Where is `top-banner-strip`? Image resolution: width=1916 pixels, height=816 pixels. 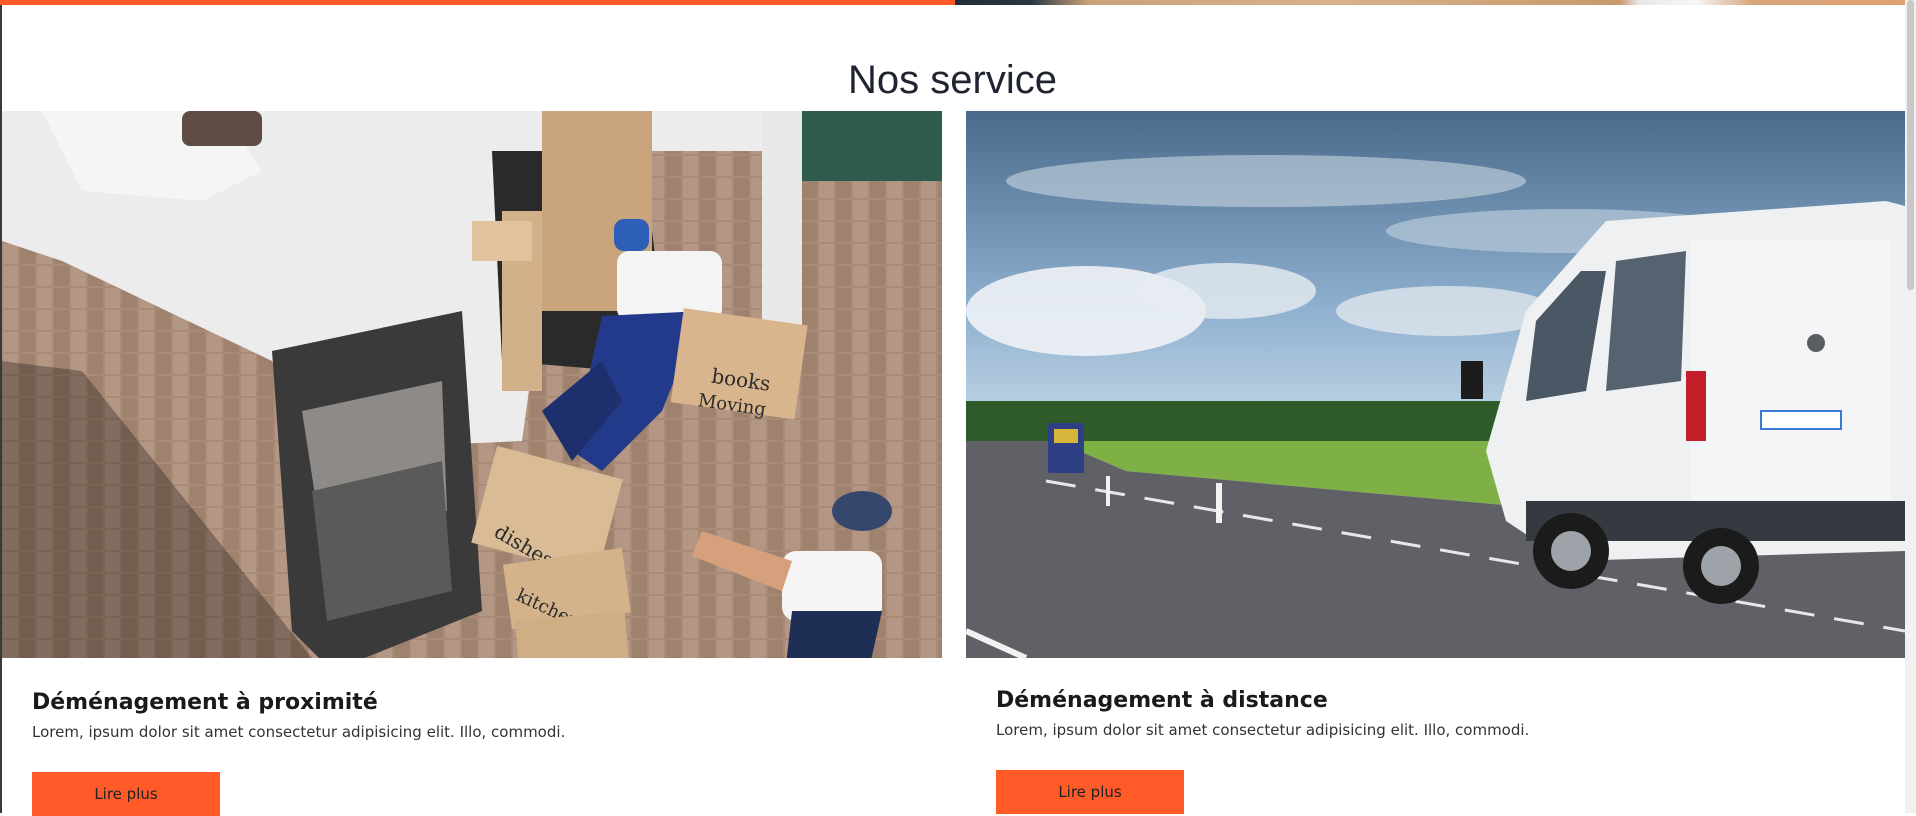 top-banner-strip is located at coordinates (952, 2).